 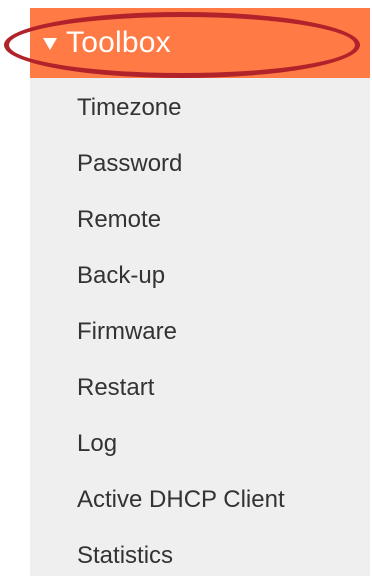 What do you see at coordinates (200, 108) in the screenshot?
I see `menu-item-timezone: Timezone` at bounding box center [200, 108].